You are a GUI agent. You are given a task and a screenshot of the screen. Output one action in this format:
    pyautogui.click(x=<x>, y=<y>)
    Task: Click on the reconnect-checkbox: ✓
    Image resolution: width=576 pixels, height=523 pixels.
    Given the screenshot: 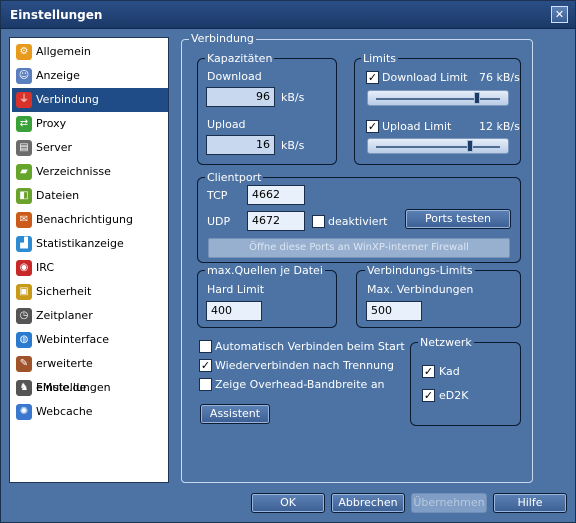 What is the action you would take?
    pyautogui.click(x=205, y=365)
    